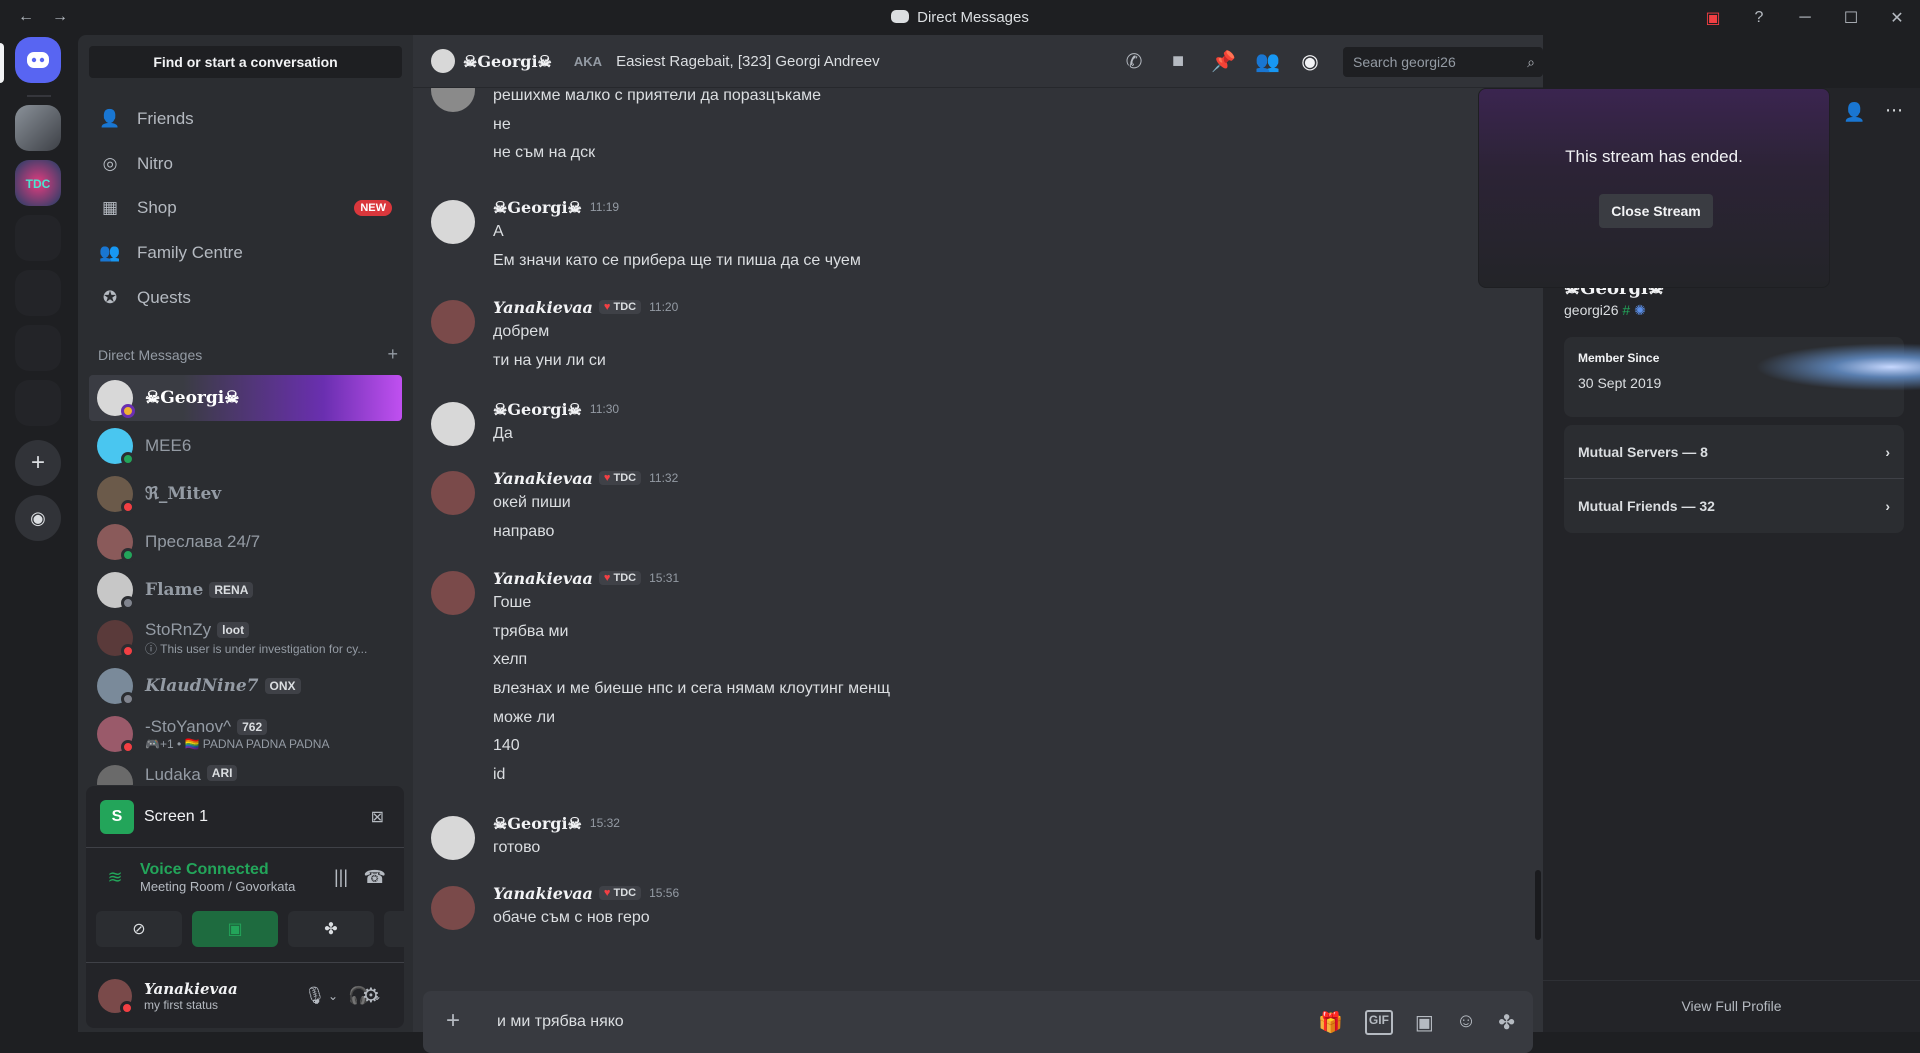 Image resolution: width=1920 pixels, height=1053 pixels. I want to click on nav-shop: ▦ Shop NEW, so click(245, 208).